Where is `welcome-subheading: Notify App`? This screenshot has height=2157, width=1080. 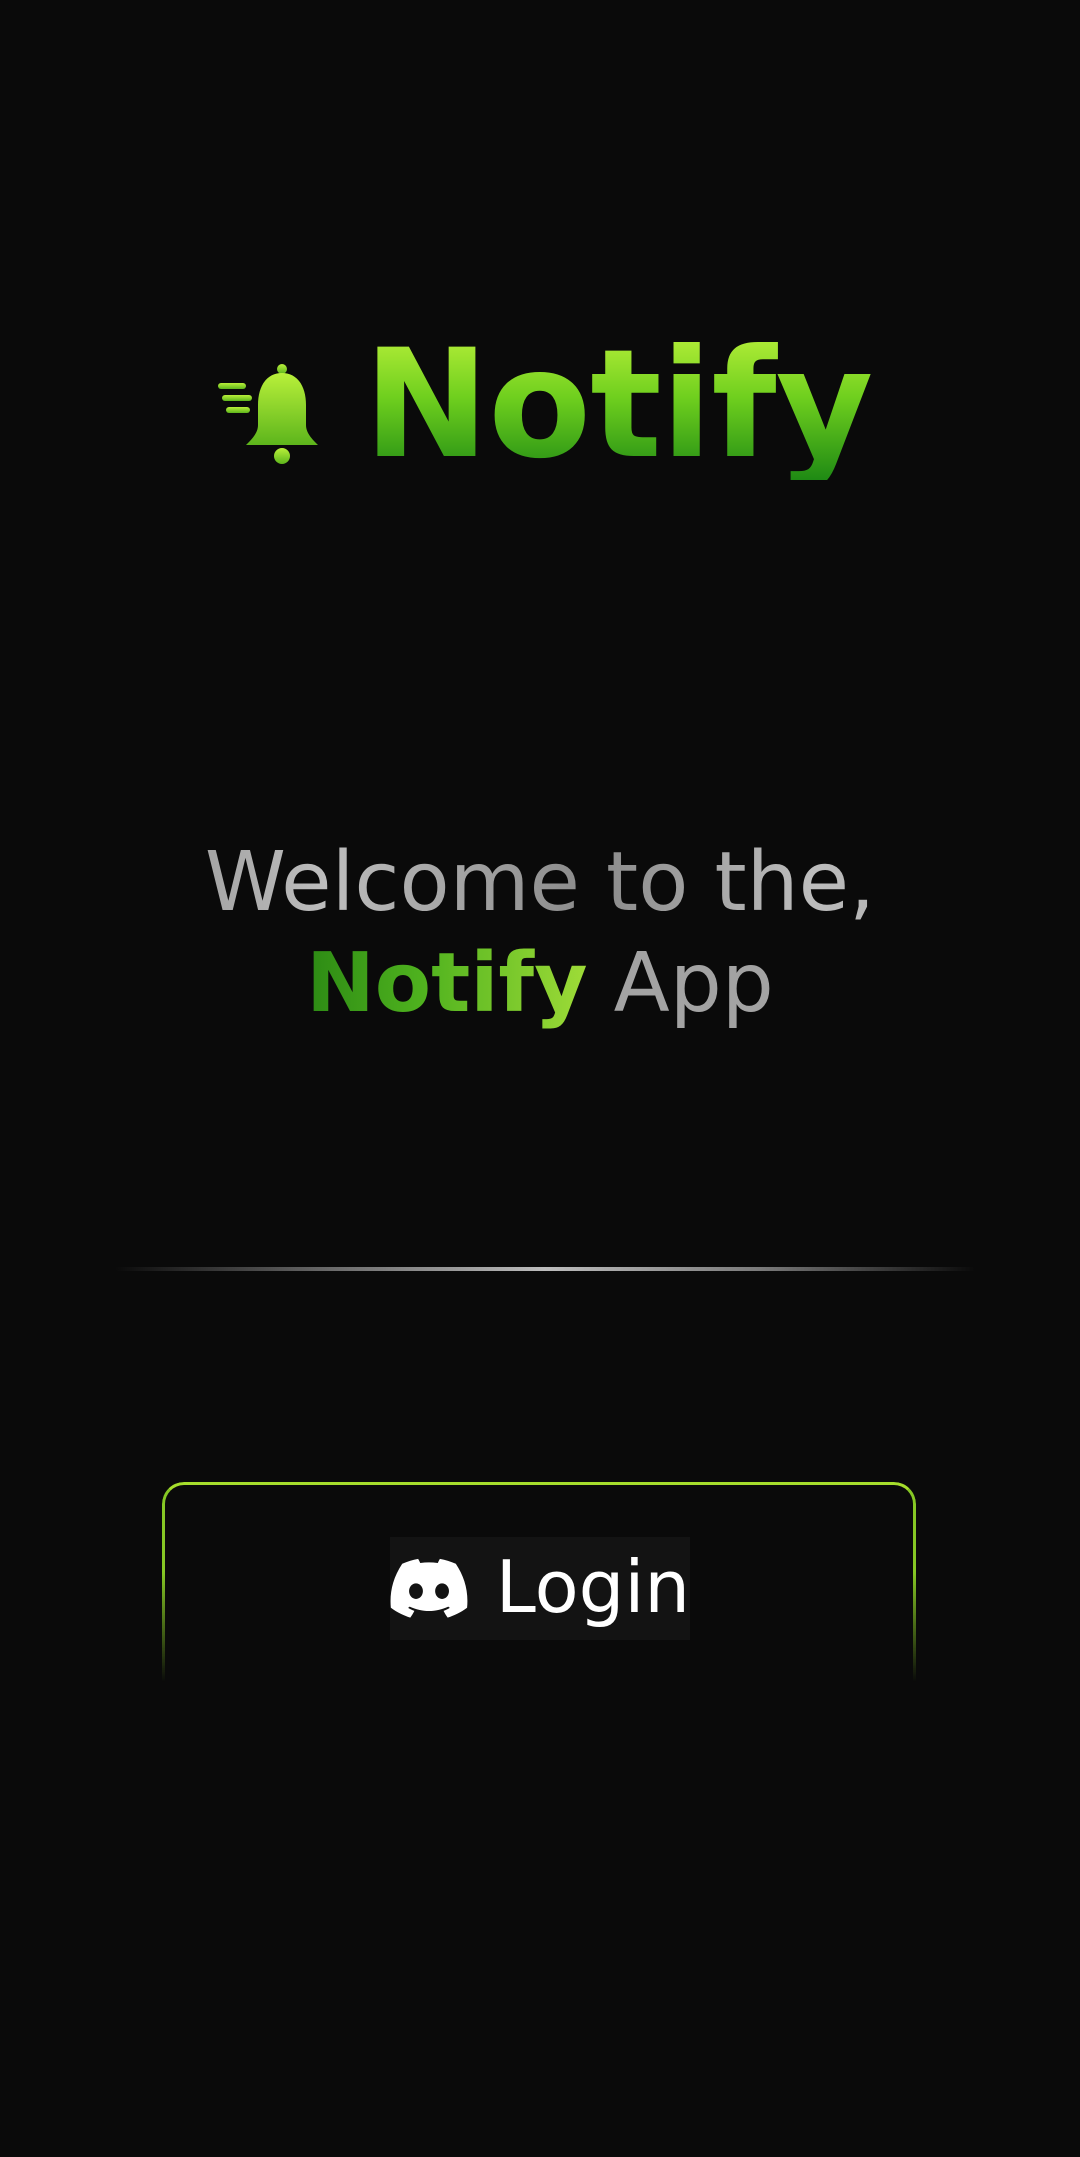 welcome-subheading: Notify App is located at coordinates (540, 984).